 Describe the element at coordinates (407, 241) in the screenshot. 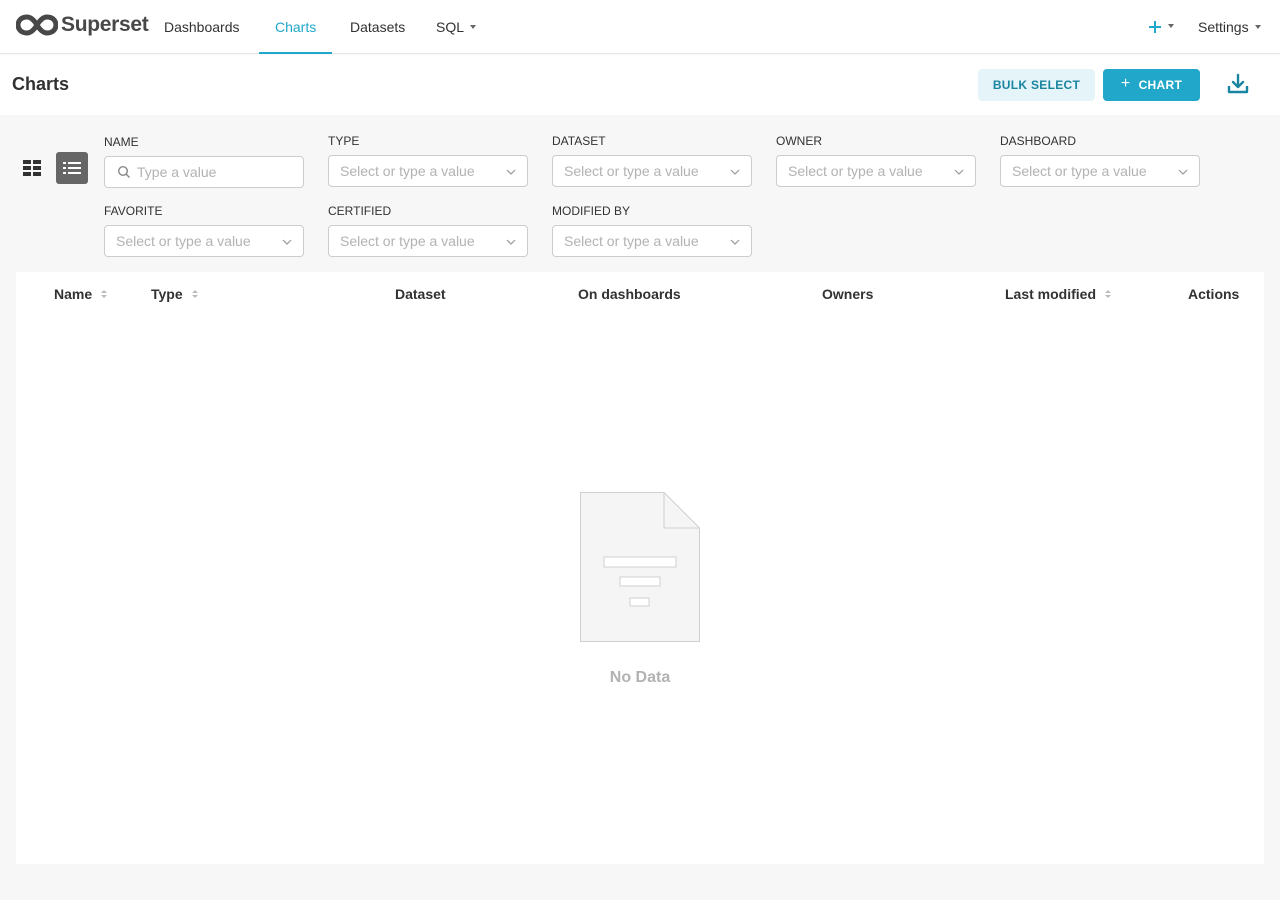

I see `filter-certified-placeholder: Select or type a value` at that location.